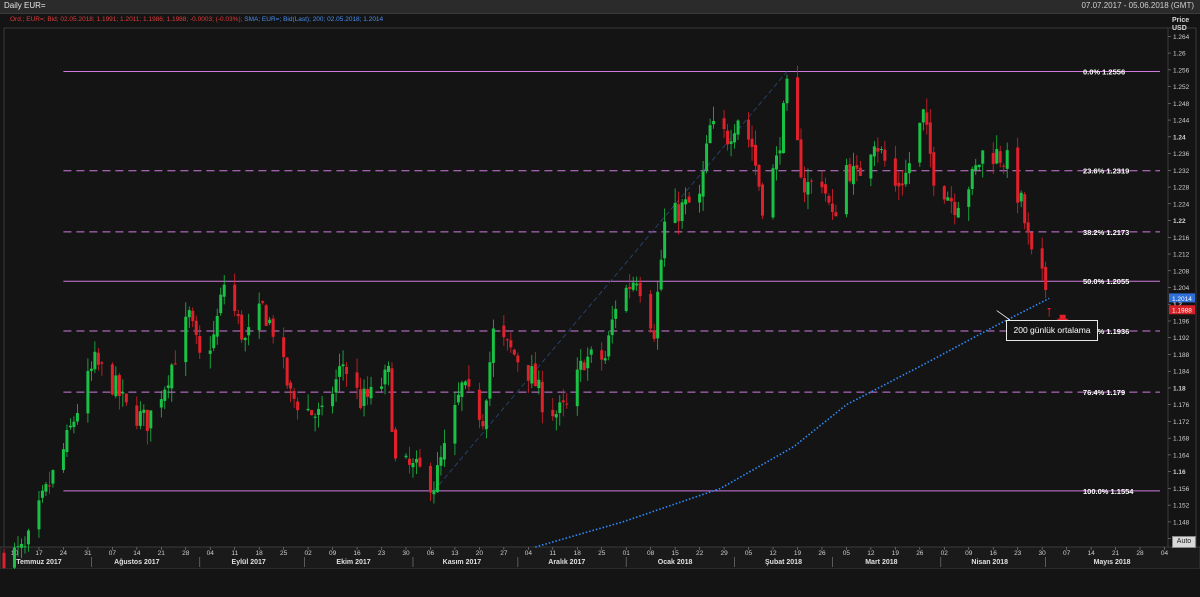 This screenshot has width=1200, height=597. What do you see at coordinates (1137, 5) in the screenshot?
I see `date-range-label: 07.07.2017 - 05.06.2018 (GMT)` at bounding box center [1137, 5].